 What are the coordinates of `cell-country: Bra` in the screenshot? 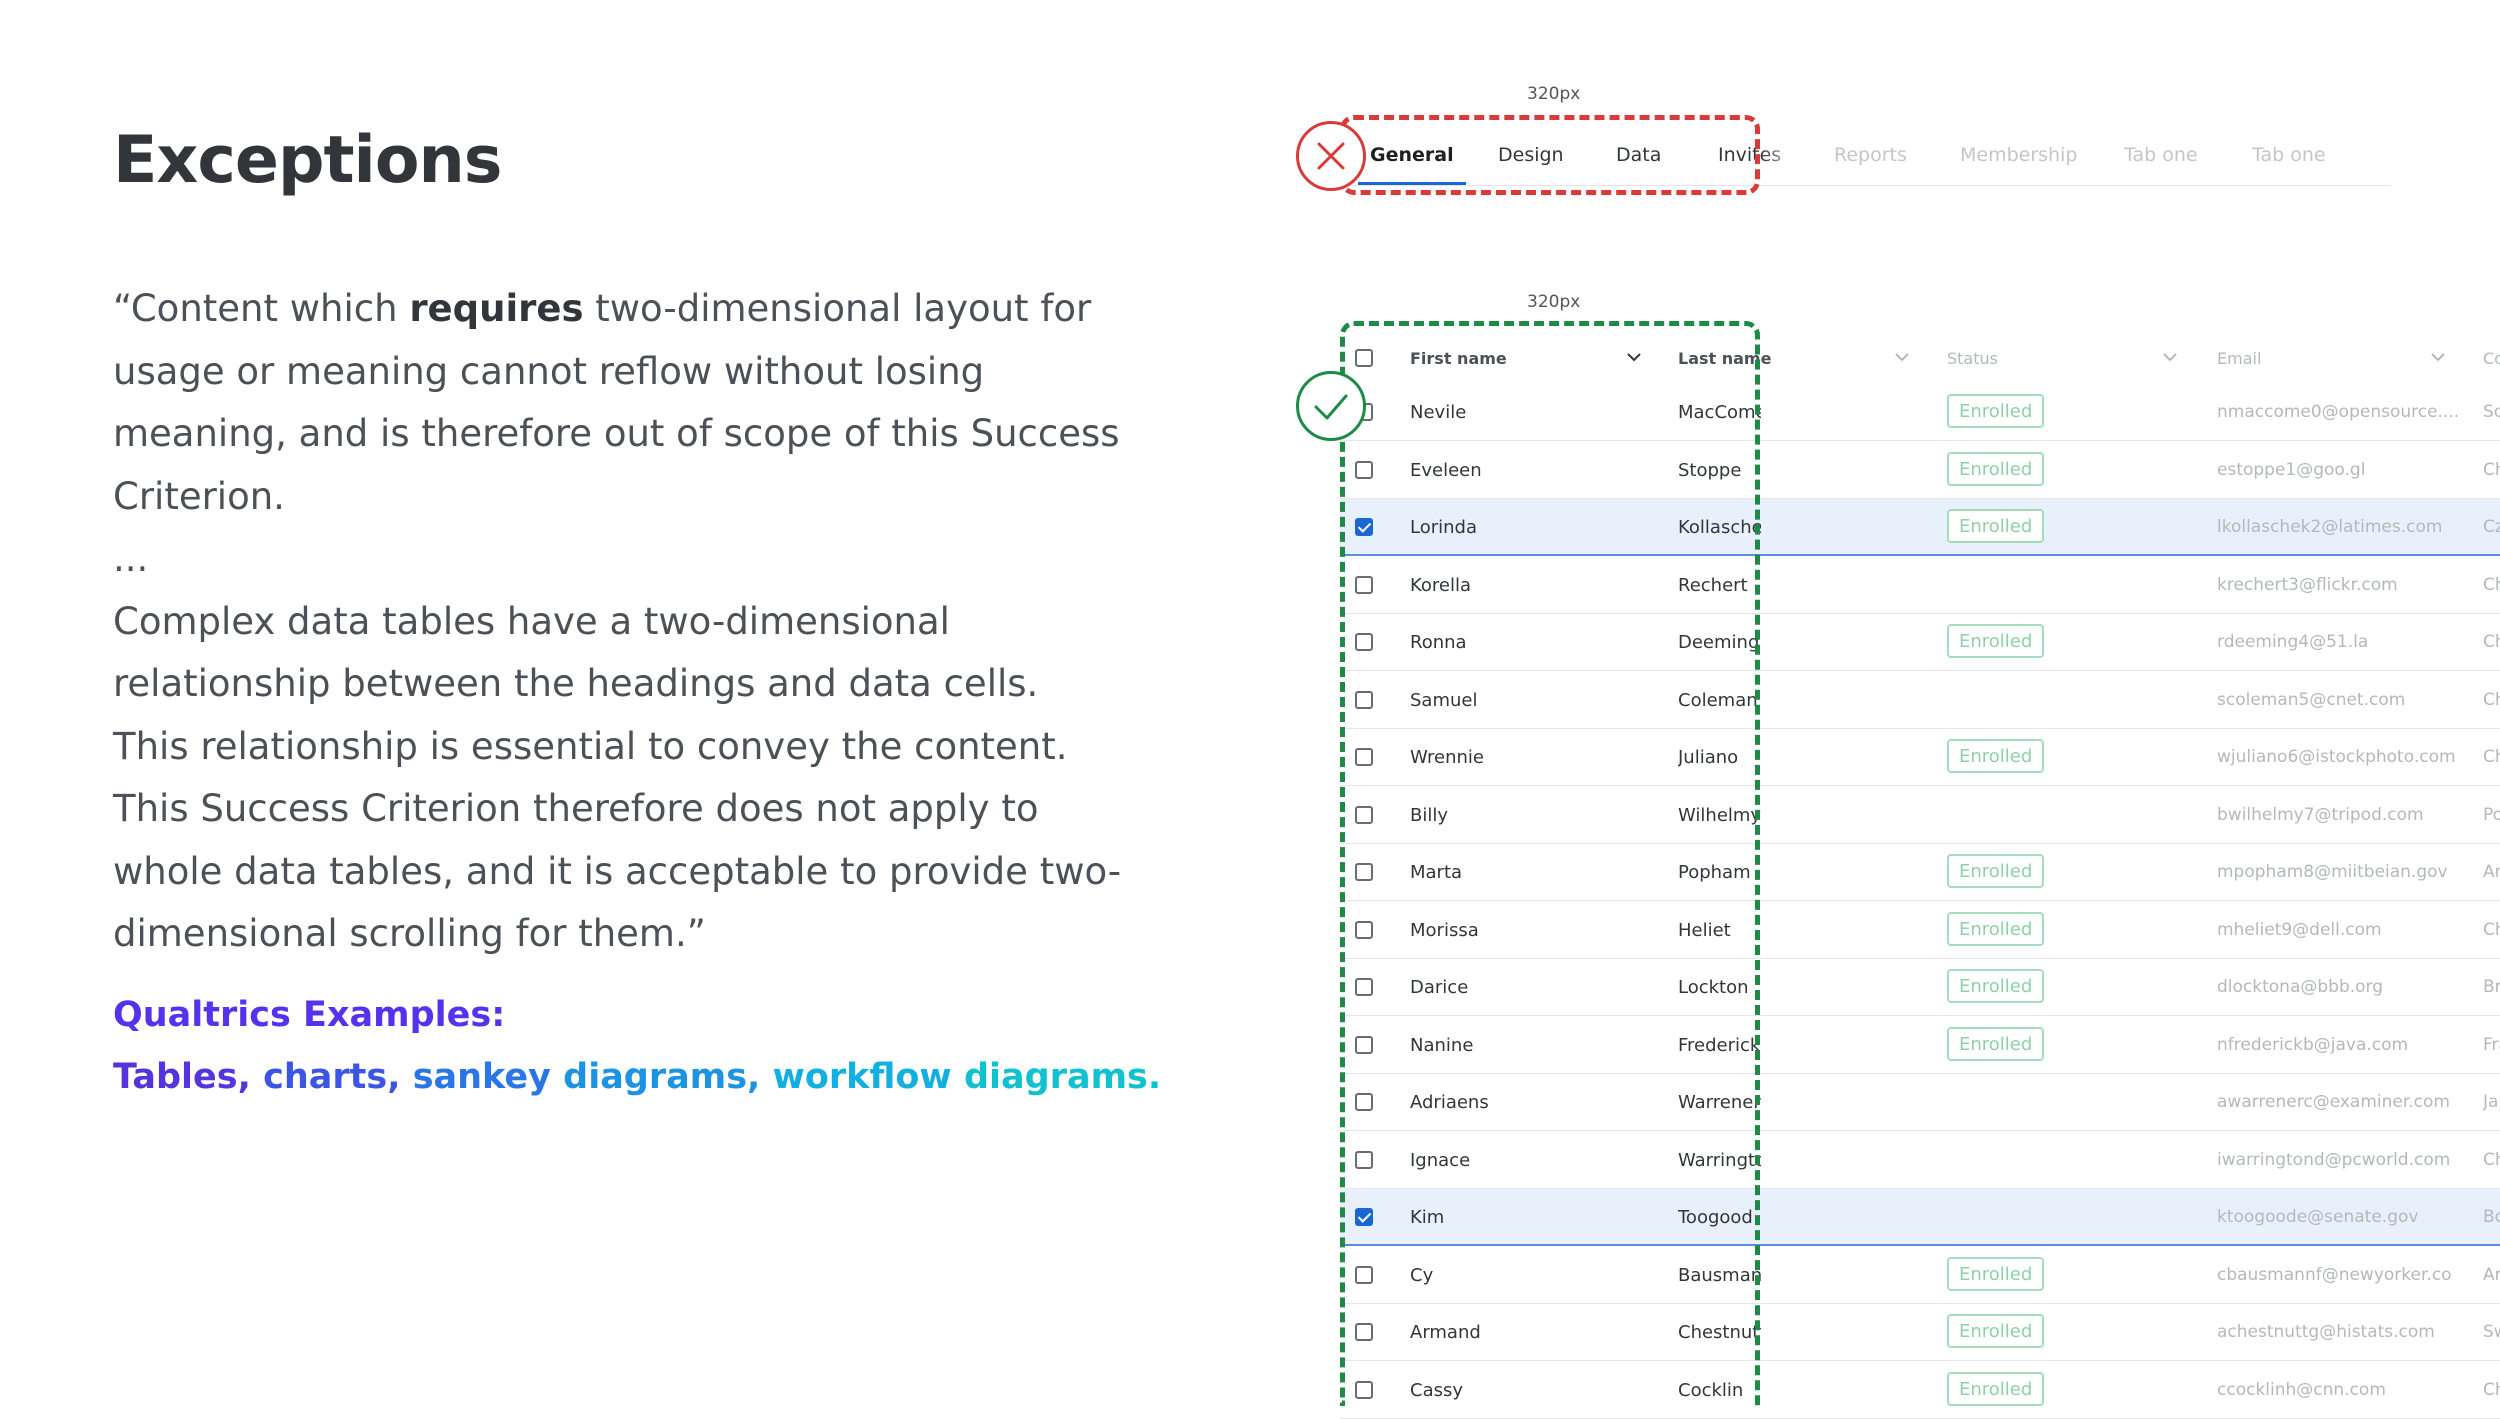 It's located at (2491, 987).